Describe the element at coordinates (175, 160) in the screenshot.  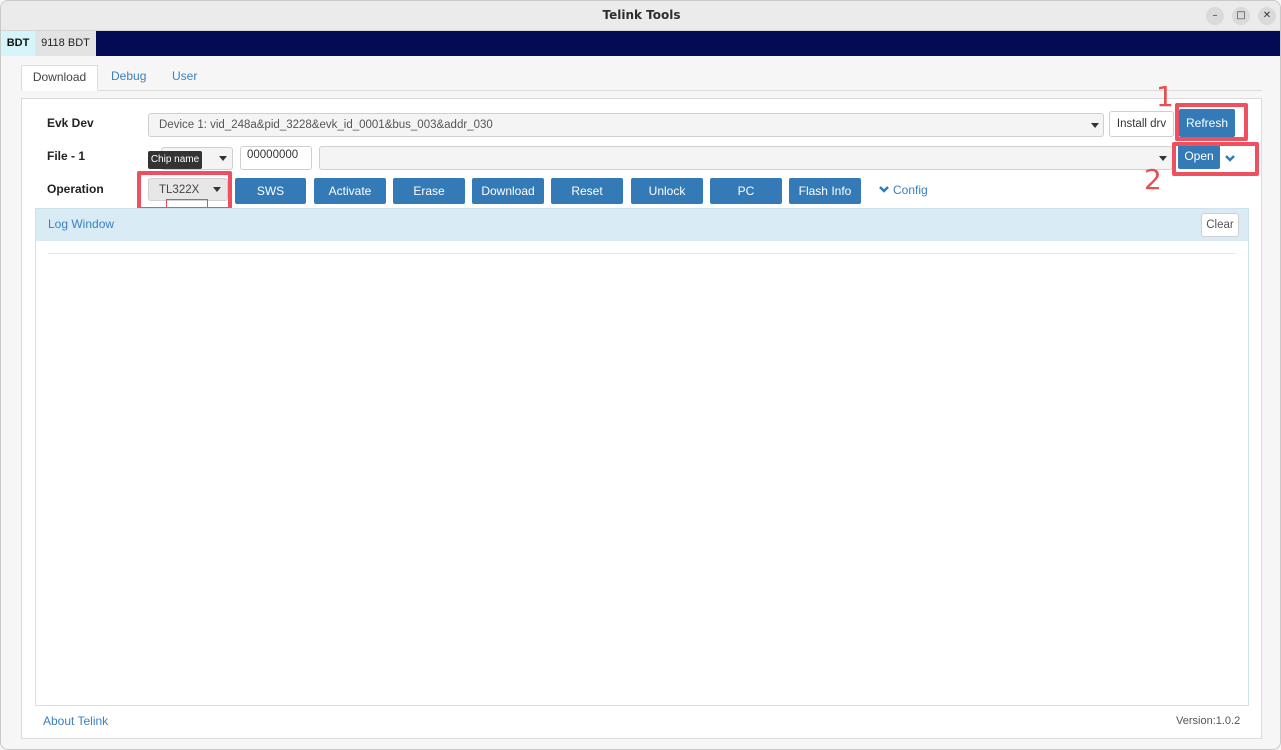
I see `chip-name-tooltip: Chip name` at that location.